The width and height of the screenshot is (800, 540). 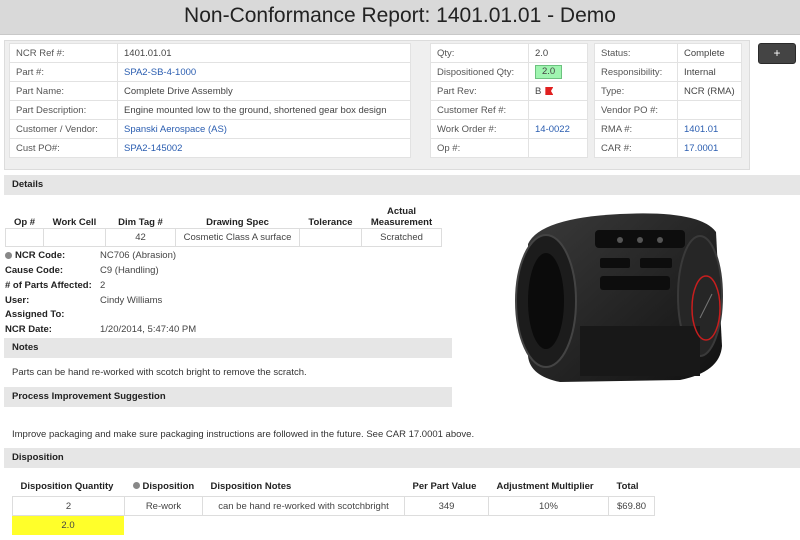 I want to click on part-description-label: Part Description:, so click(x=63, y=110).